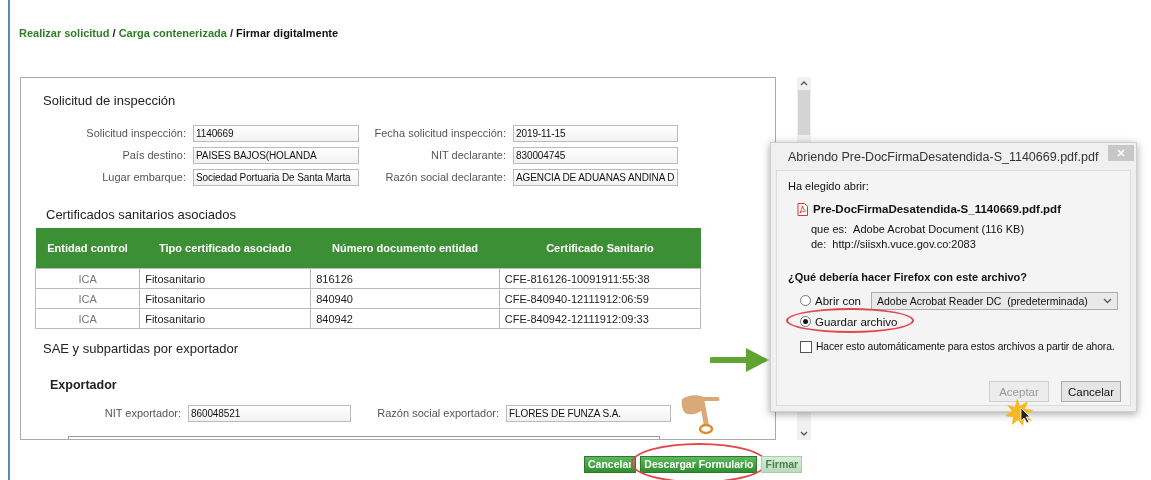 Image resolution: width=1151 pixels, height=480 pixels. I want to click on type-label: que es:, so click(829, 228).